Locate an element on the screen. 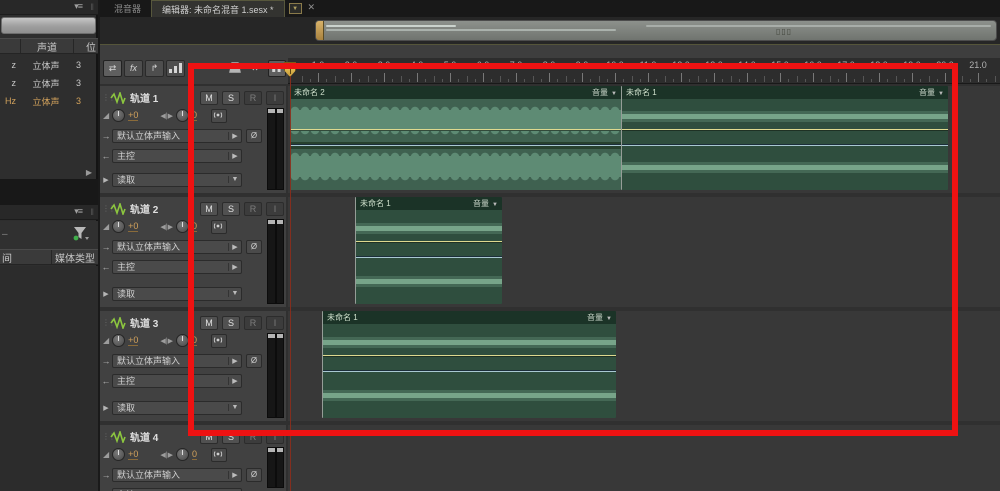 This screenshot has height=491, width=1000. column-channel: 声道 is located at coordinates (47, 46).